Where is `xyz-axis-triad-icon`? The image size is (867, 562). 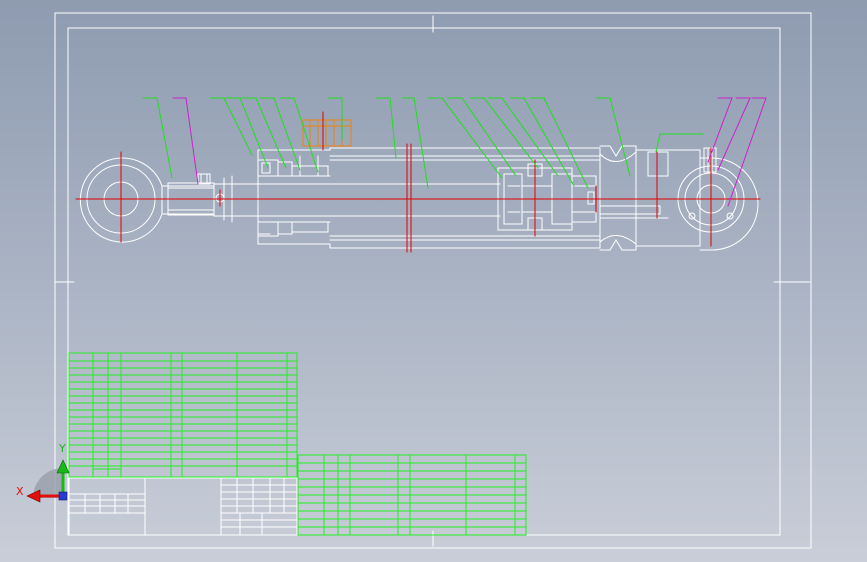 xyz-axis-triad-icon is located at coordinates (48, 481).